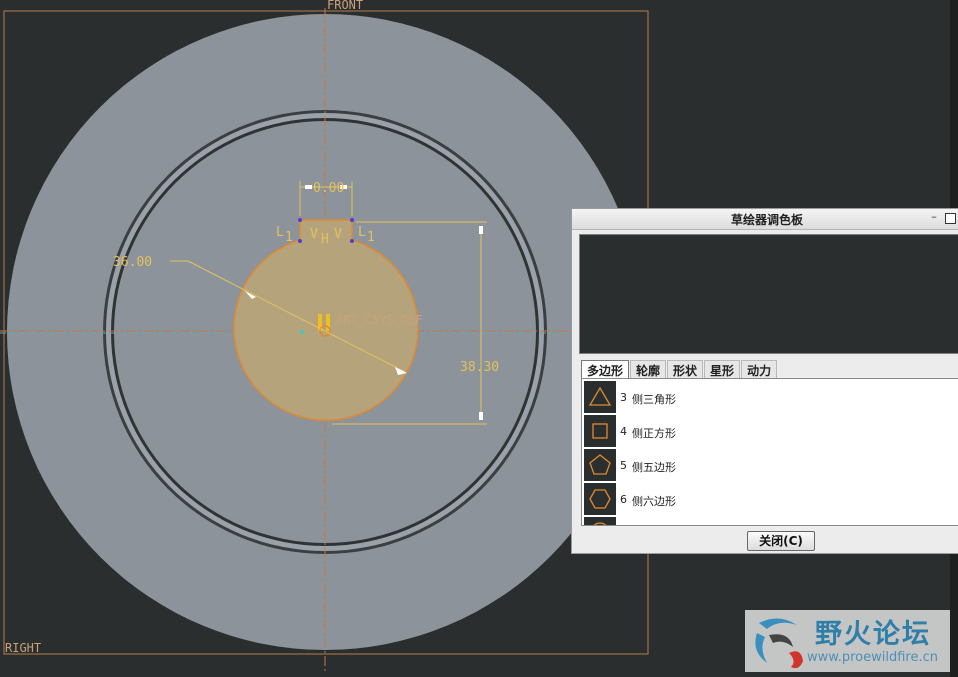  What do you see at coordinates (764, 397) in the screenshot?
I see `list-item: 3 侧三角形` at bounding box center [764, 397].